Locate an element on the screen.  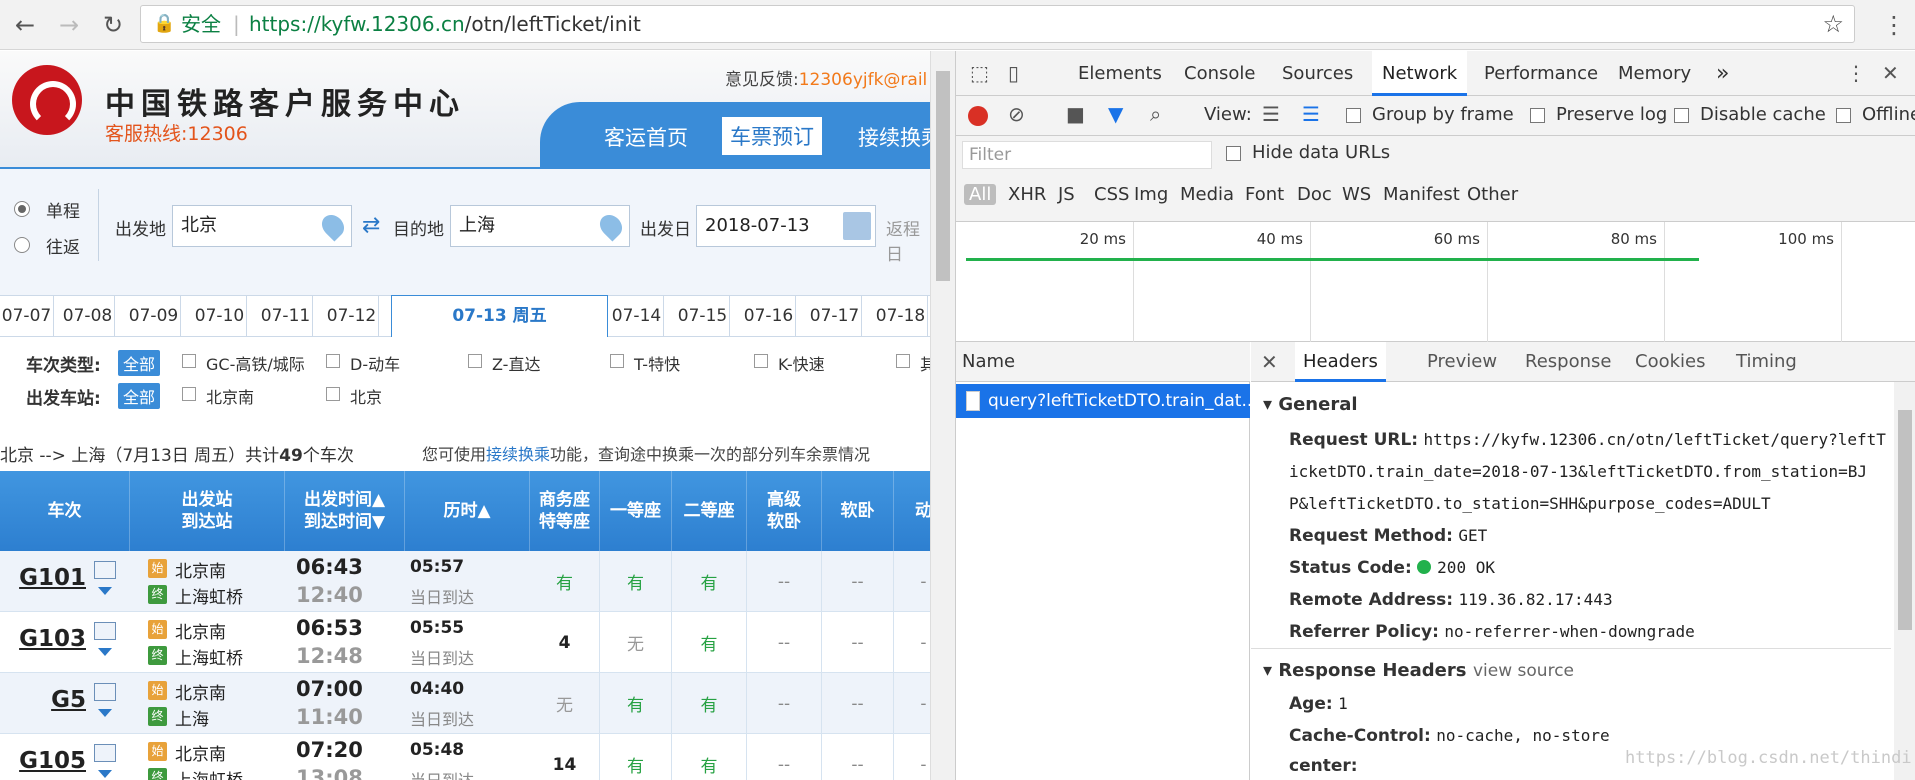
search-icon: ⌕ is located at coordinates (1155, 114).